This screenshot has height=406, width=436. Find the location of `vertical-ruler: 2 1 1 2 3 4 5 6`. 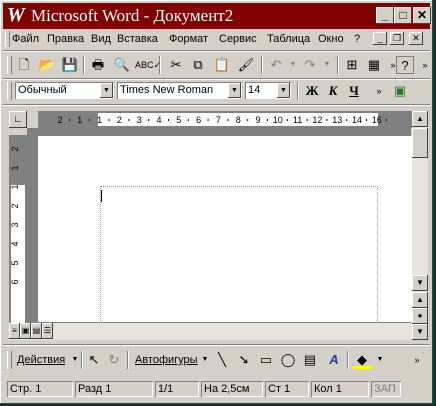

vertical-ruler: 2 1 1 2 3 4 5 6 is located at coordinates (18, 229).